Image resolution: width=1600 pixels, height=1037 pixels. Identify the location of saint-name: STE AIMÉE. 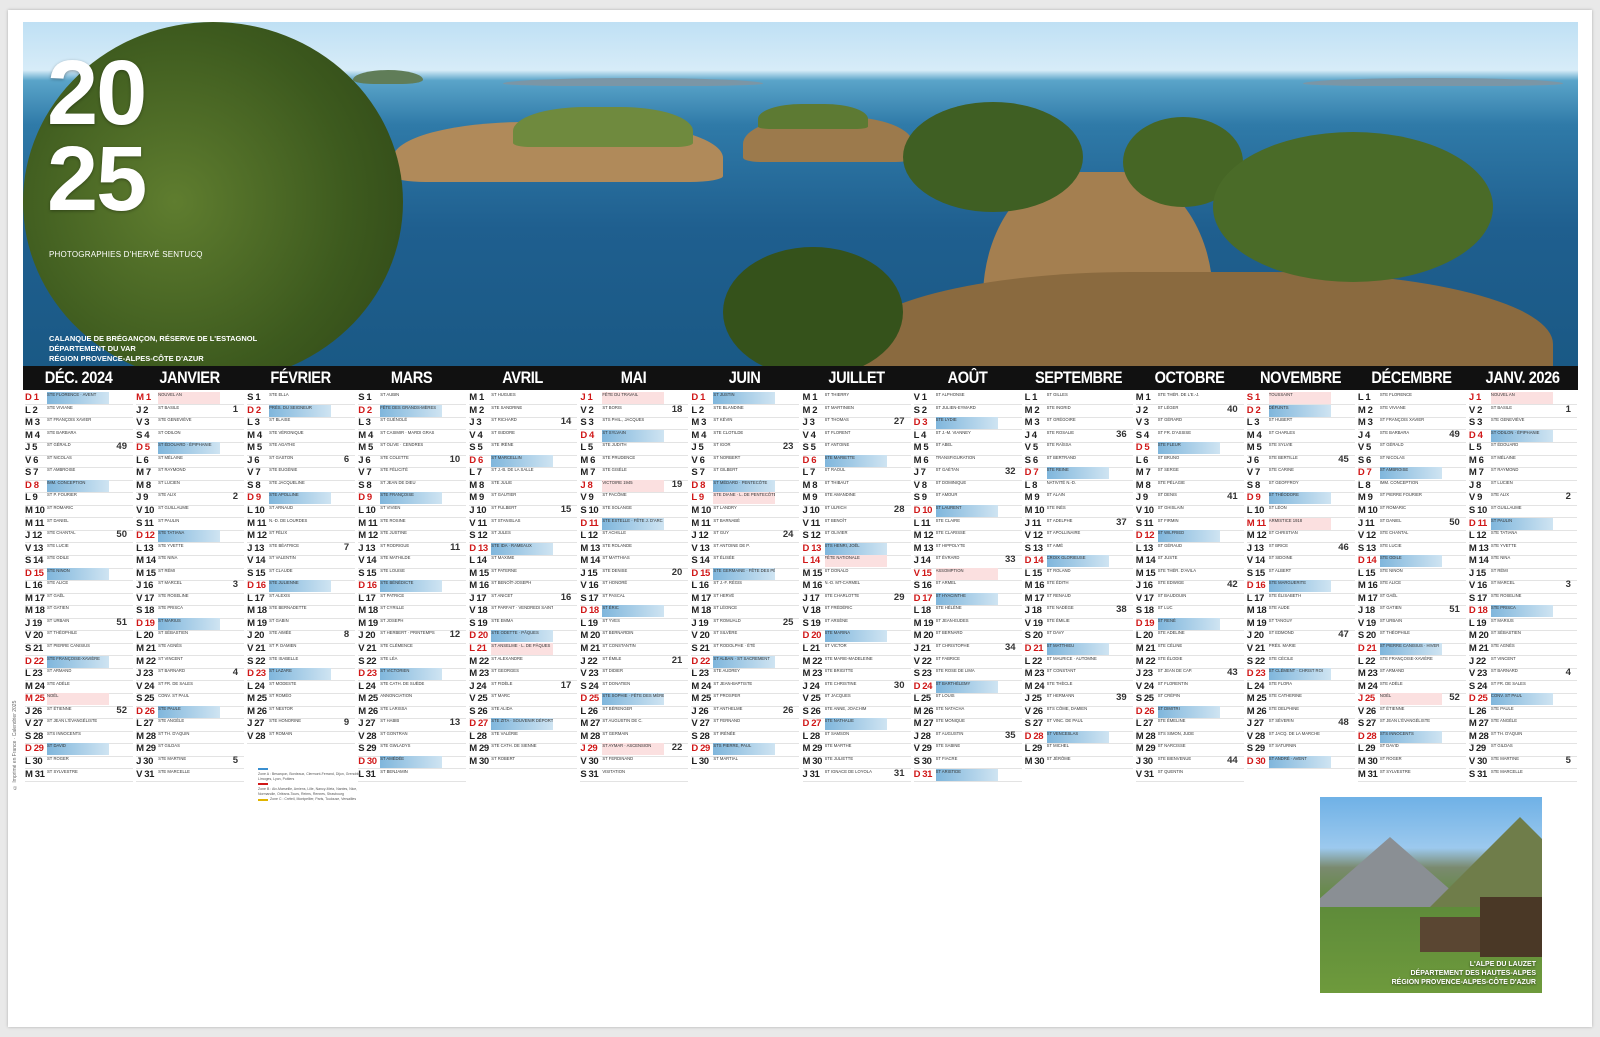
(280, 633).